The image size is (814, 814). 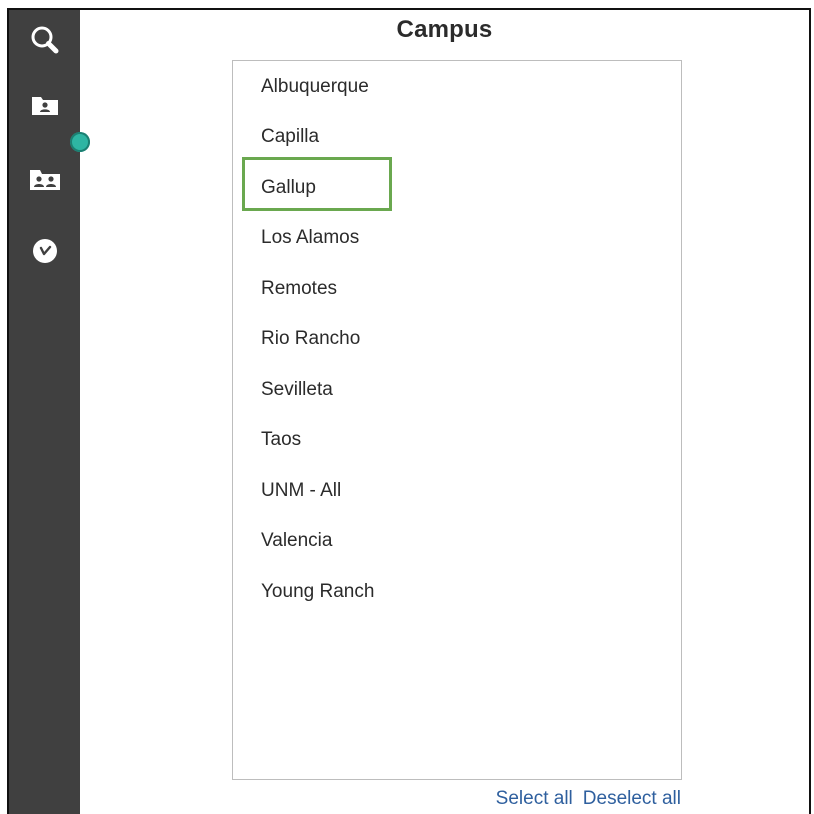 I want to click on clock-check-icon, so click(x=45, y=251).